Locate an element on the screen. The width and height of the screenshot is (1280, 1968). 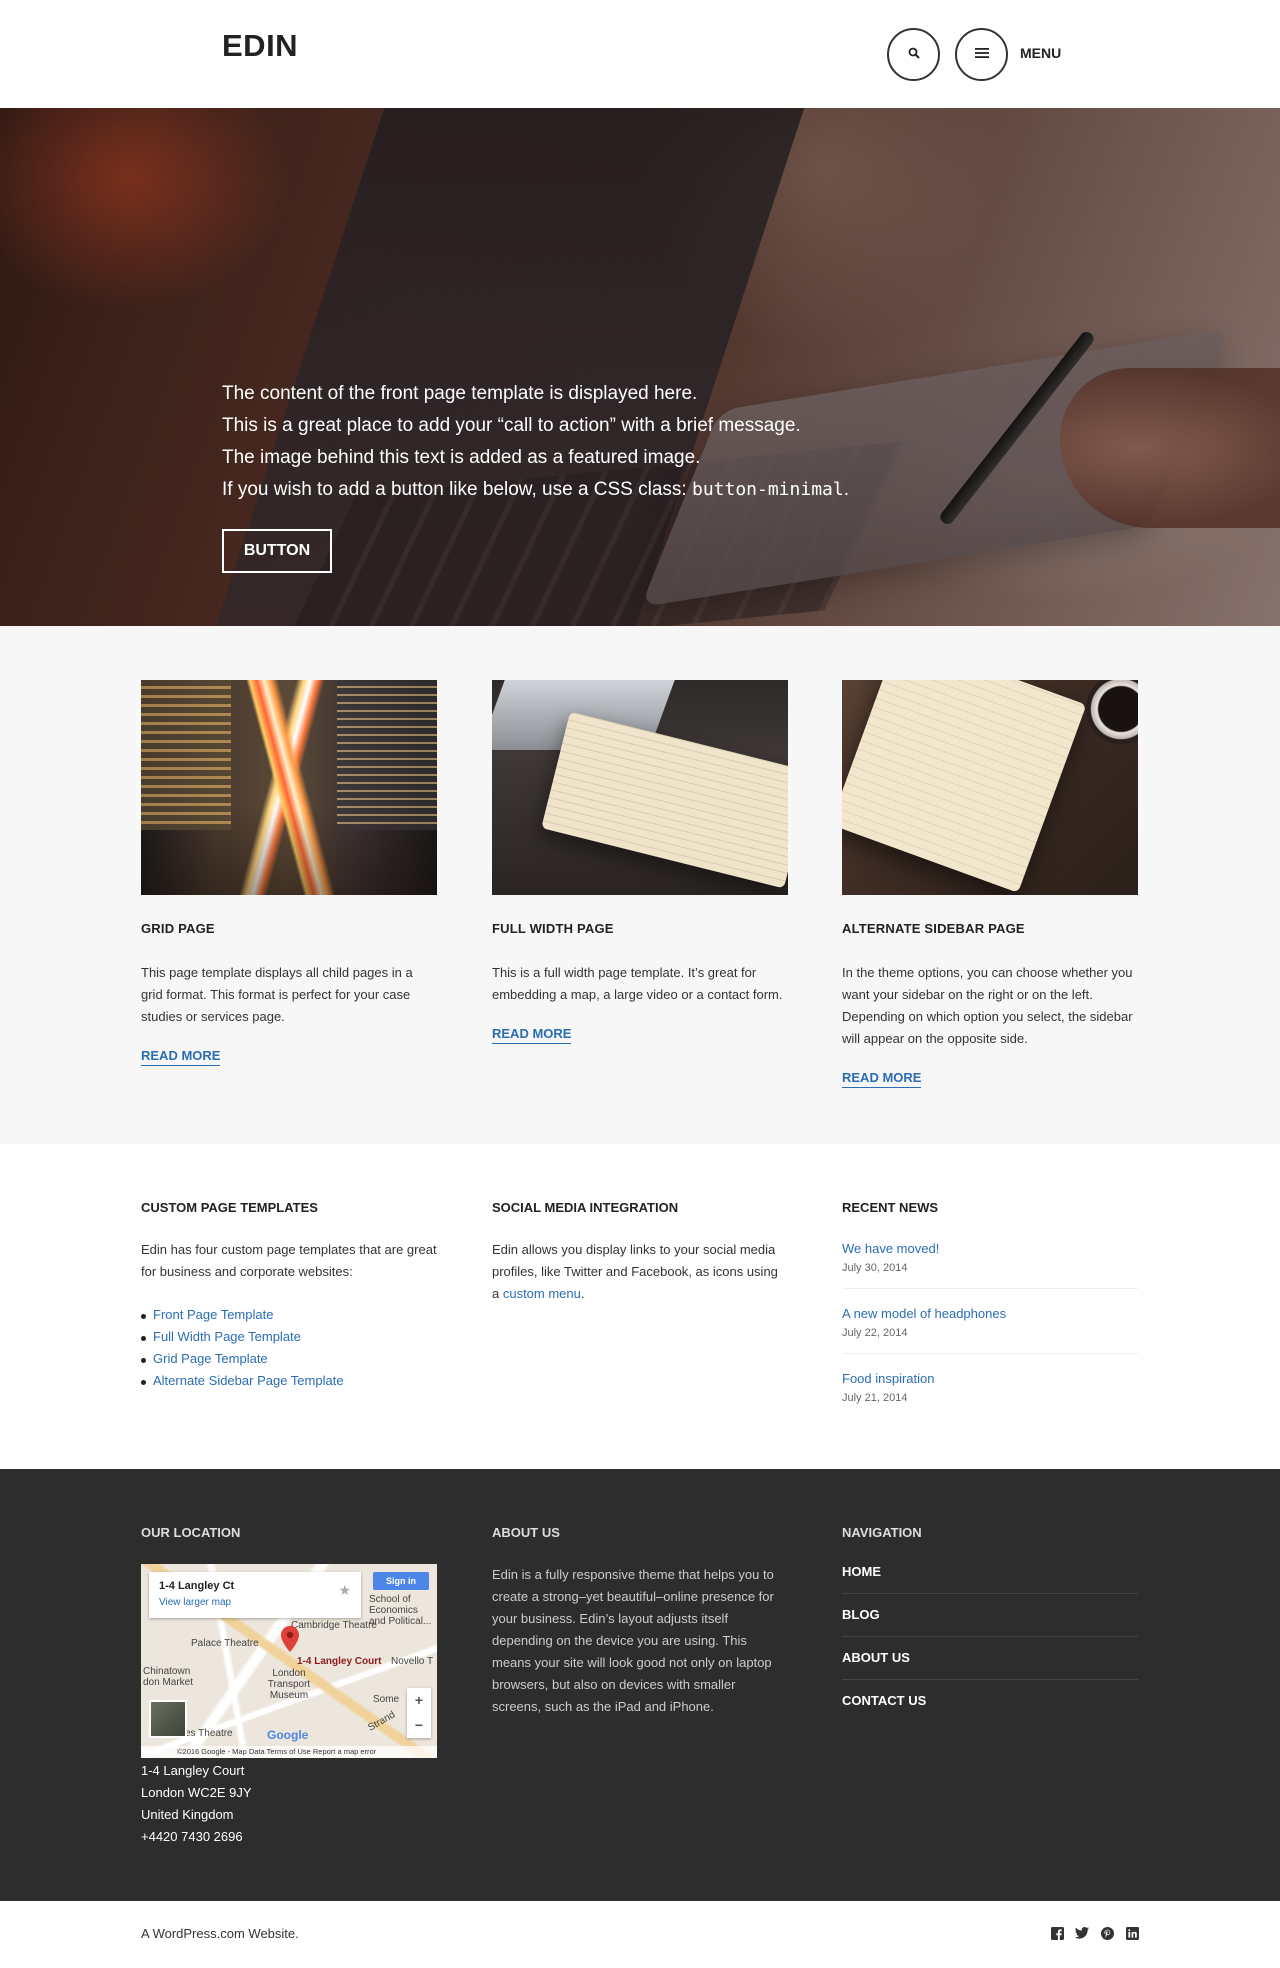
map-zoom-control: + − is located at coordinates (419, 1713).